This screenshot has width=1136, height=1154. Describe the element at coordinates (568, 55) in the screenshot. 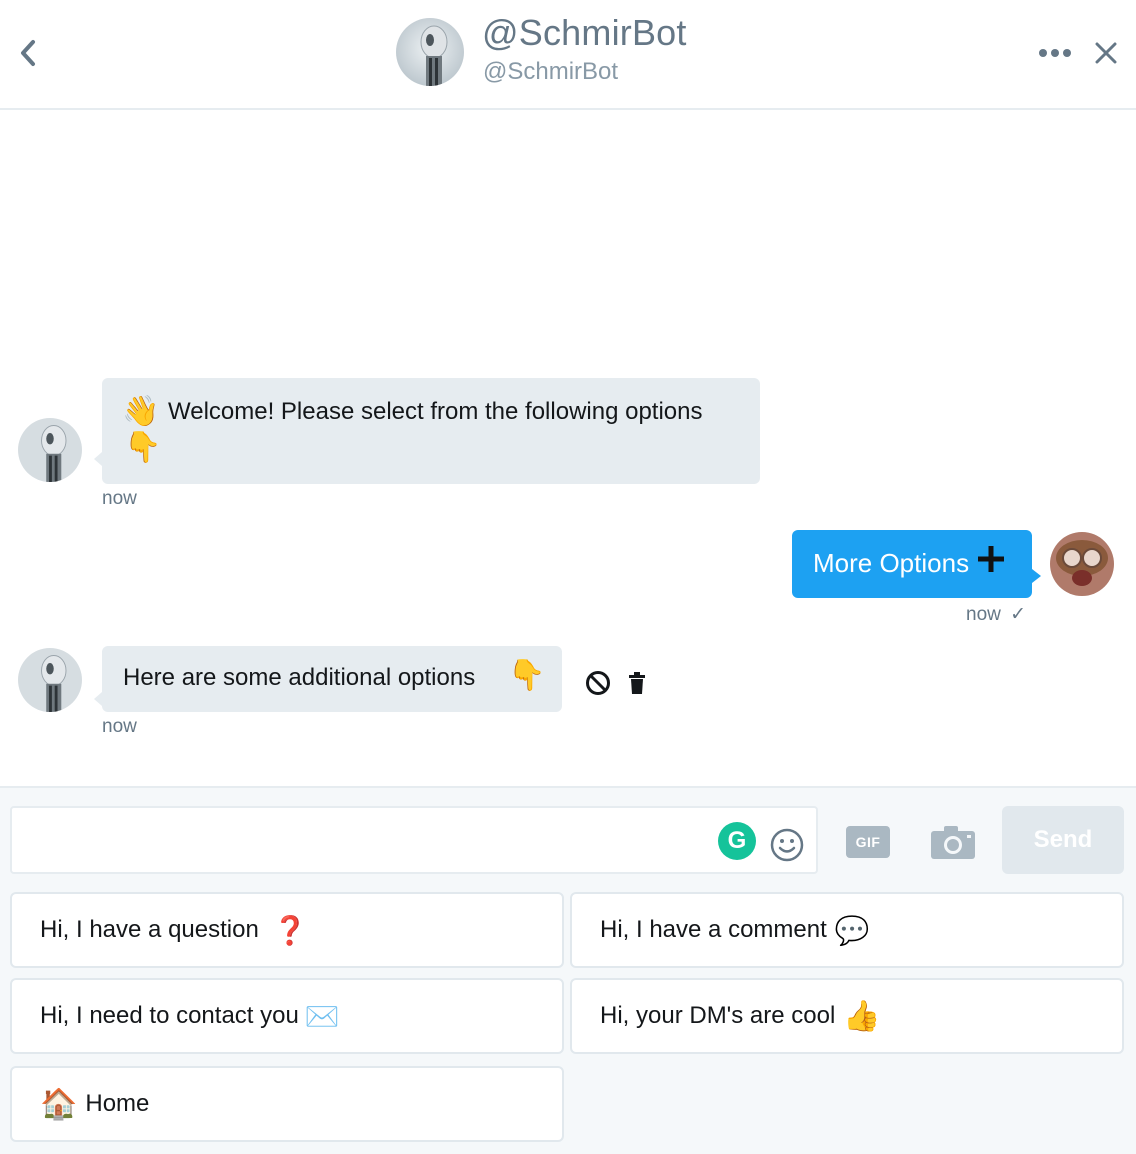

I see `conversation-header: @SchmirBot @SchmirBot` at that location.